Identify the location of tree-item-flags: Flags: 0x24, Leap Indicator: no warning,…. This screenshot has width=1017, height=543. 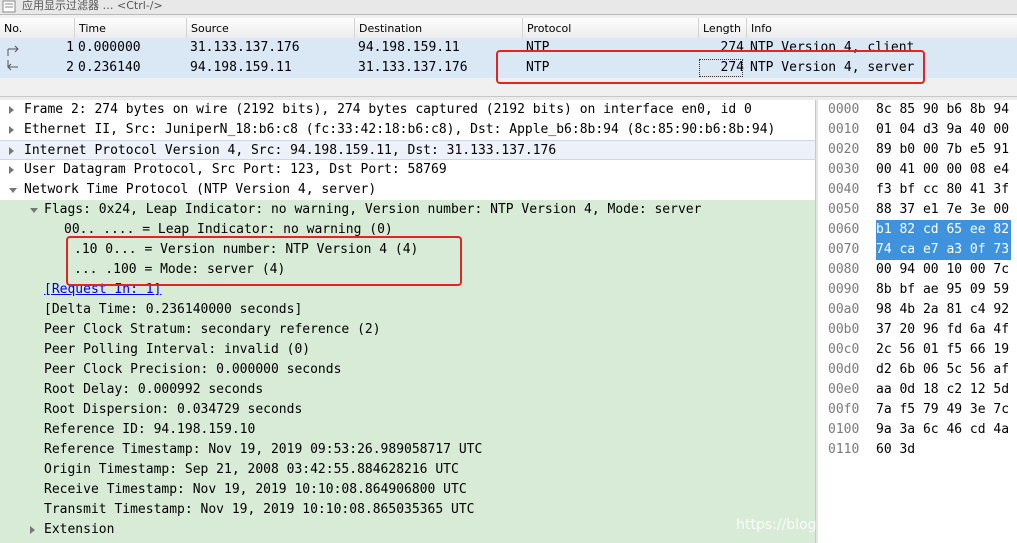
(407, 210).